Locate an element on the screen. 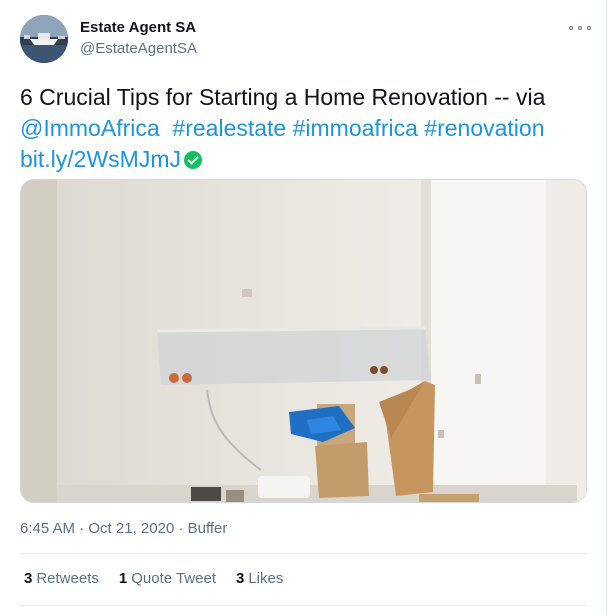 This screenshot has width=608, height=615. tweet-date: Oct 21, 2020 is located at coordinates (131, 528).